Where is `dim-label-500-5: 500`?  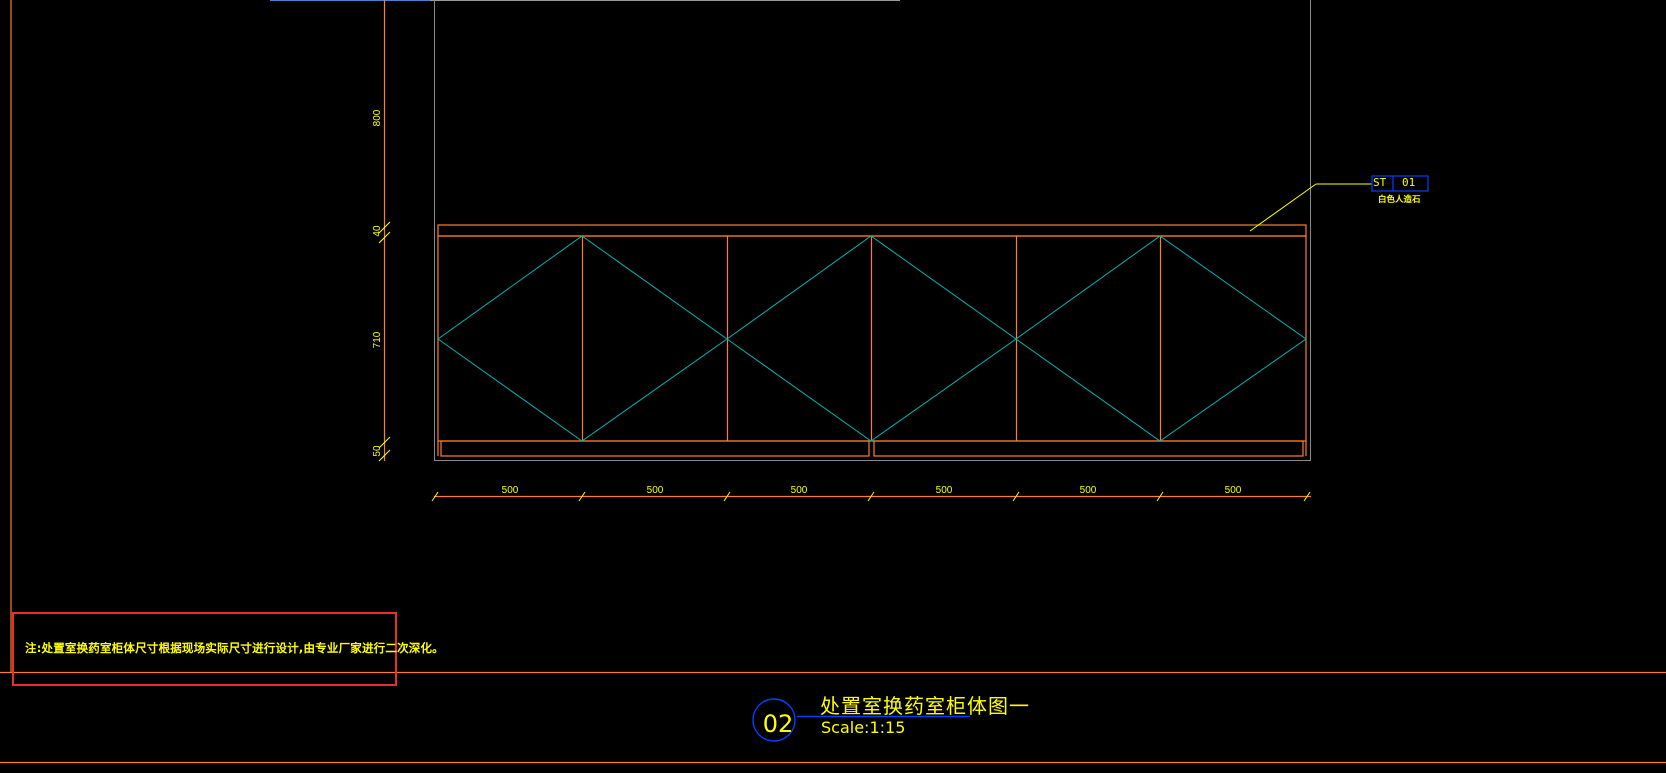 dim-label-500-5: 500 is located at coordinates (1088, 490).